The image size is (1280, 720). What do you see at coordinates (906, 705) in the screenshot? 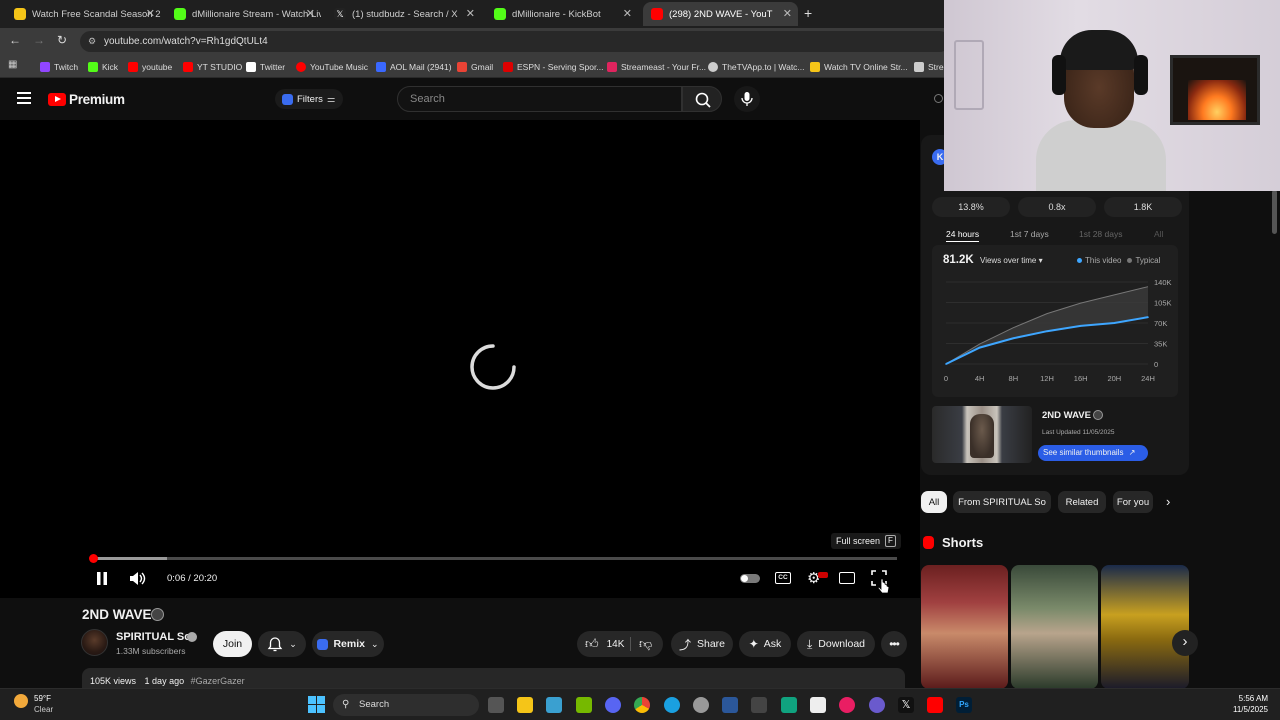
I see `x-logo-icon: 𝕏` at bounding box center [906, 705].